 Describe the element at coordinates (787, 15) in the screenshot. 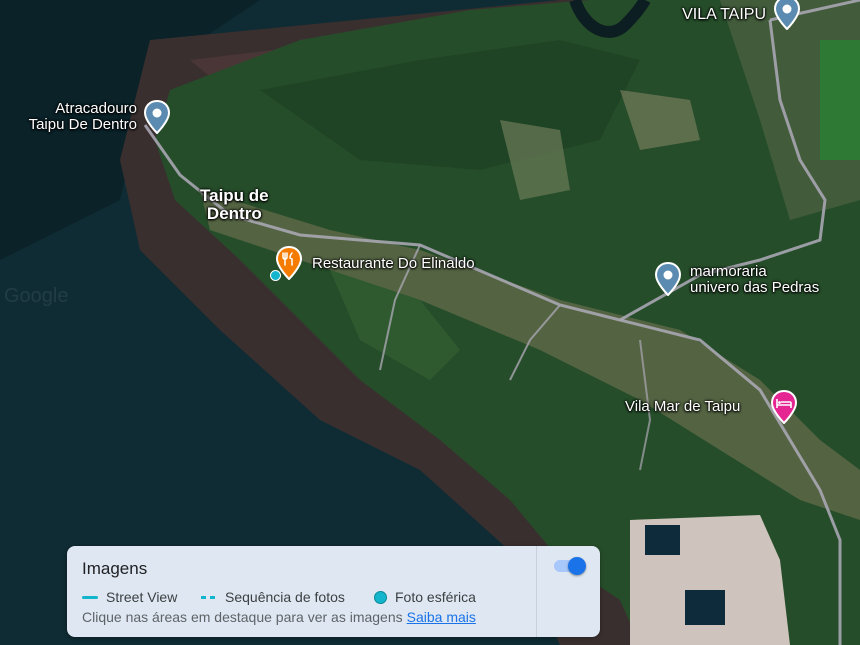

I see `vila-taipu-pin-icon` at that location.